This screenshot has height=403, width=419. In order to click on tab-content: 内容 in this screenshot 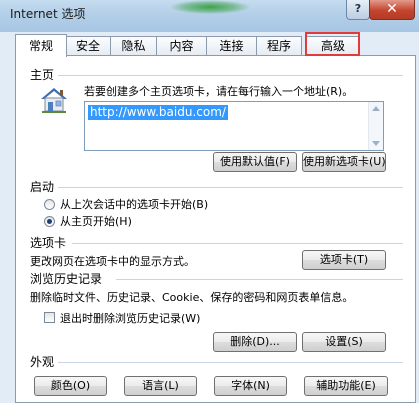, I will do `click(181, 46)`.